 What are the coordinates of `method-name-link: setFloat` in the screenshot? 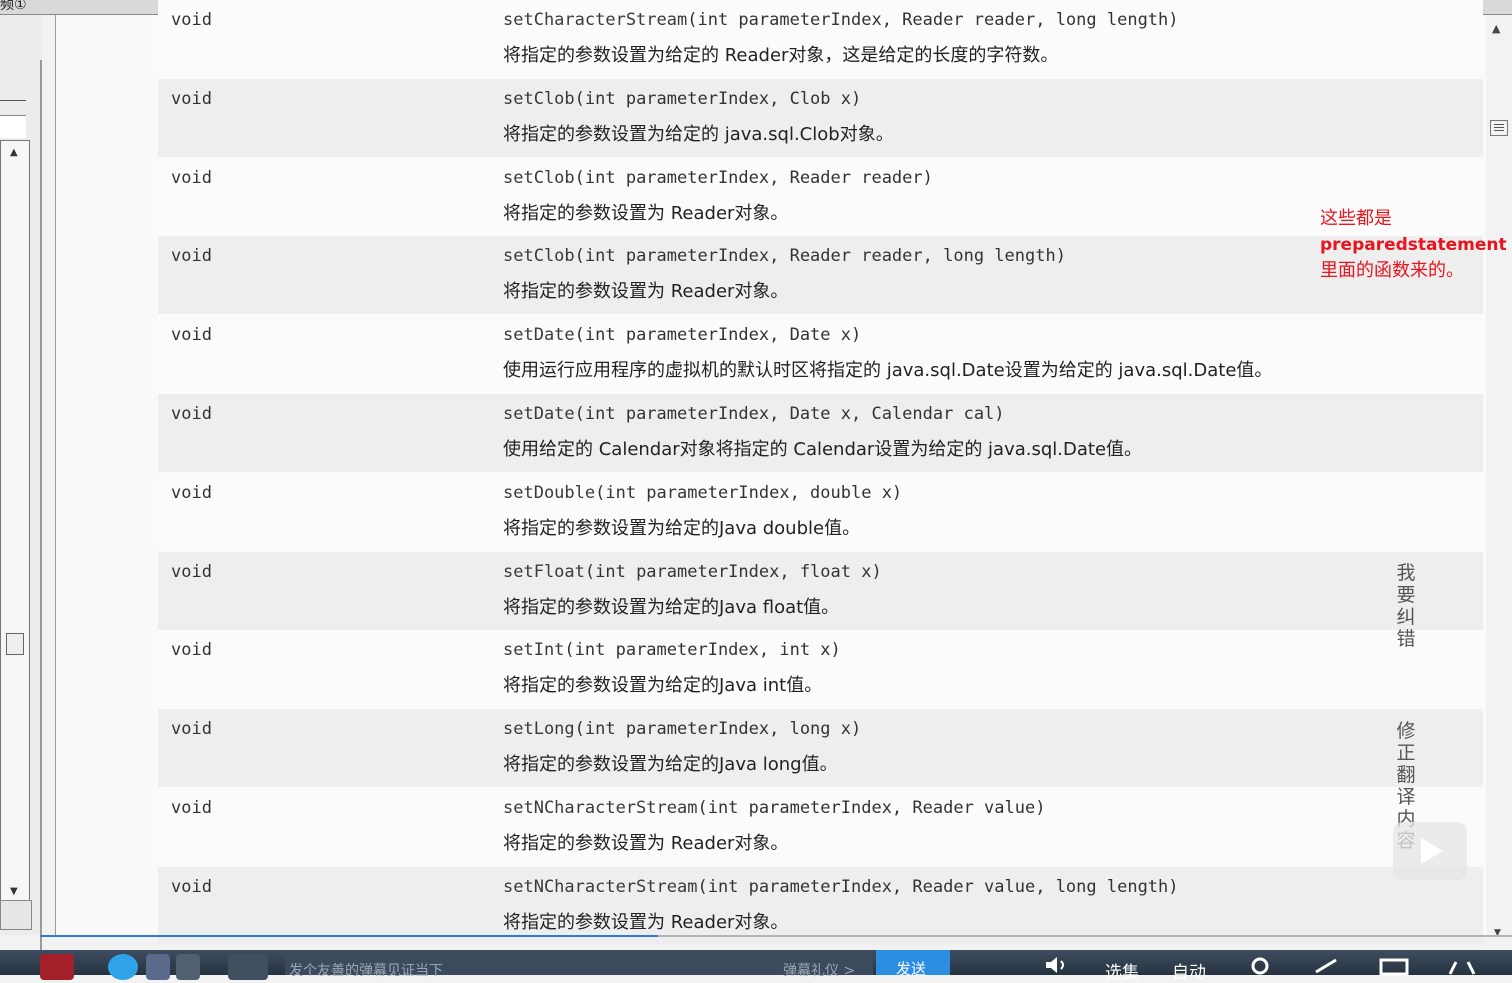 It's located at (544, 572).